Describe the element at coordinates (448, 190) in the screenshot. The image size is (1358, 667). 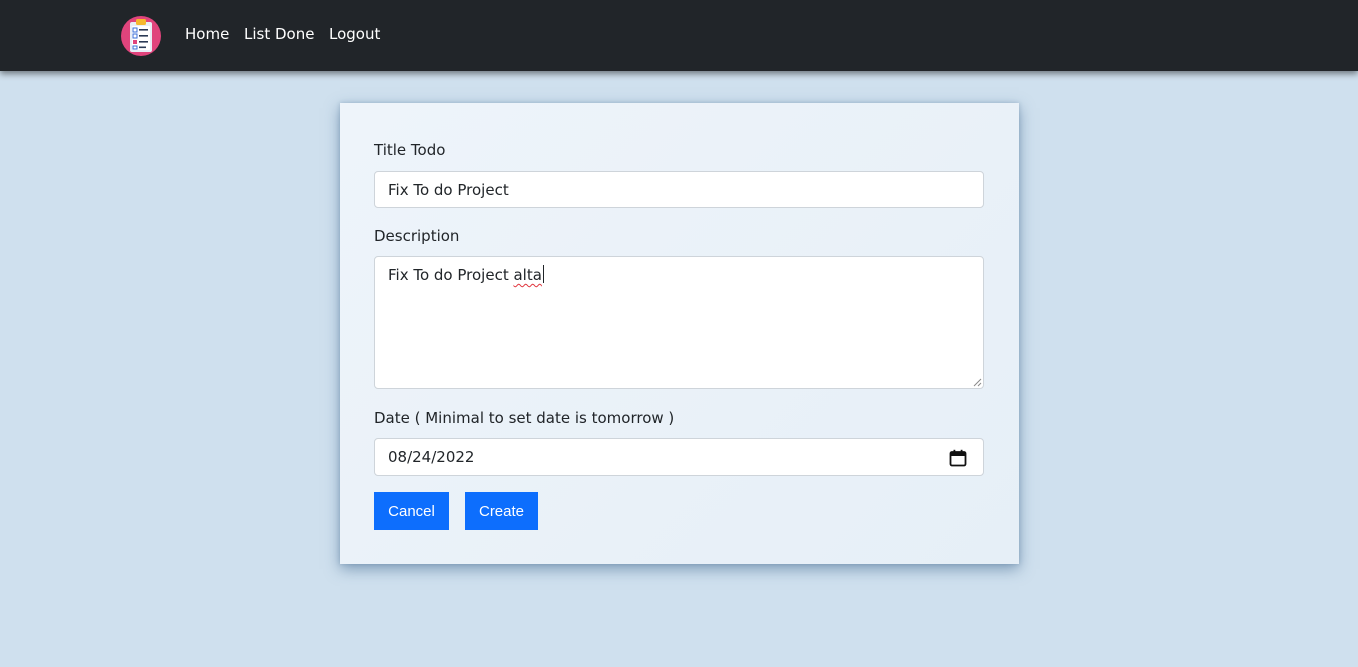
I see `title-input-value: Fix To do Project` at that location.